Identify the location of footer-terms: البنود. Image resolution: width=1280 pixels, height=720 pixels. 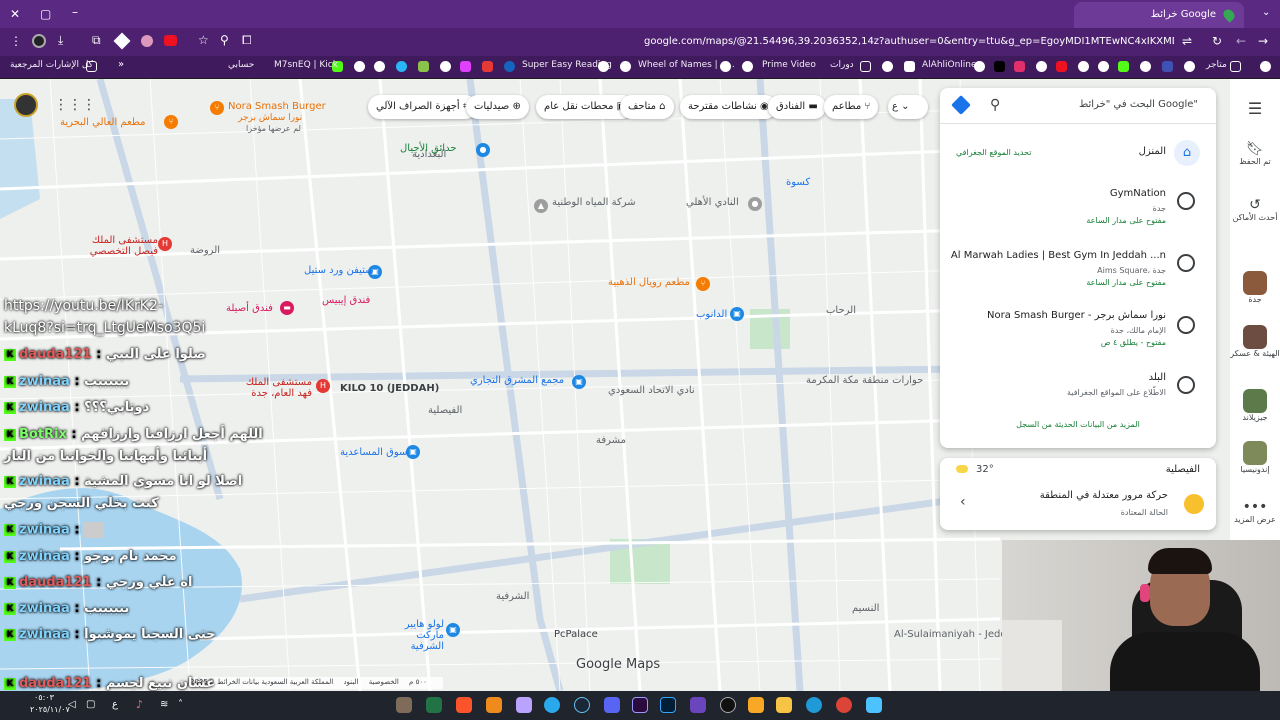
(350, 682).